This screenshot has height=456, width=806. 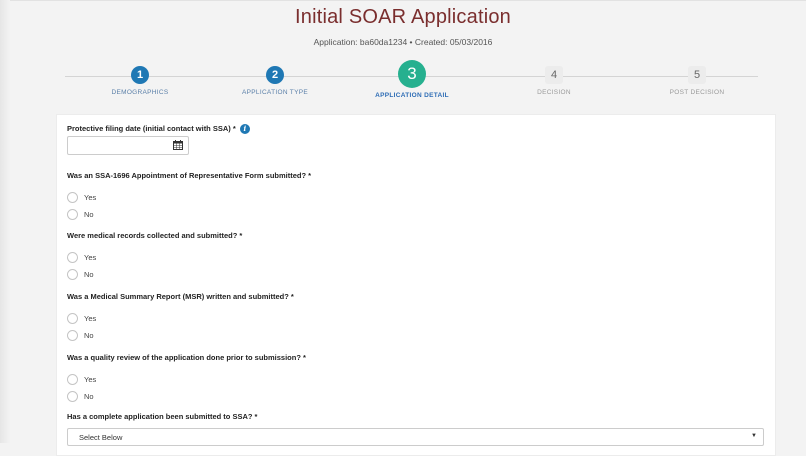 I want to click on step-decision: 4 DECISION, so click(x=554, y=75).